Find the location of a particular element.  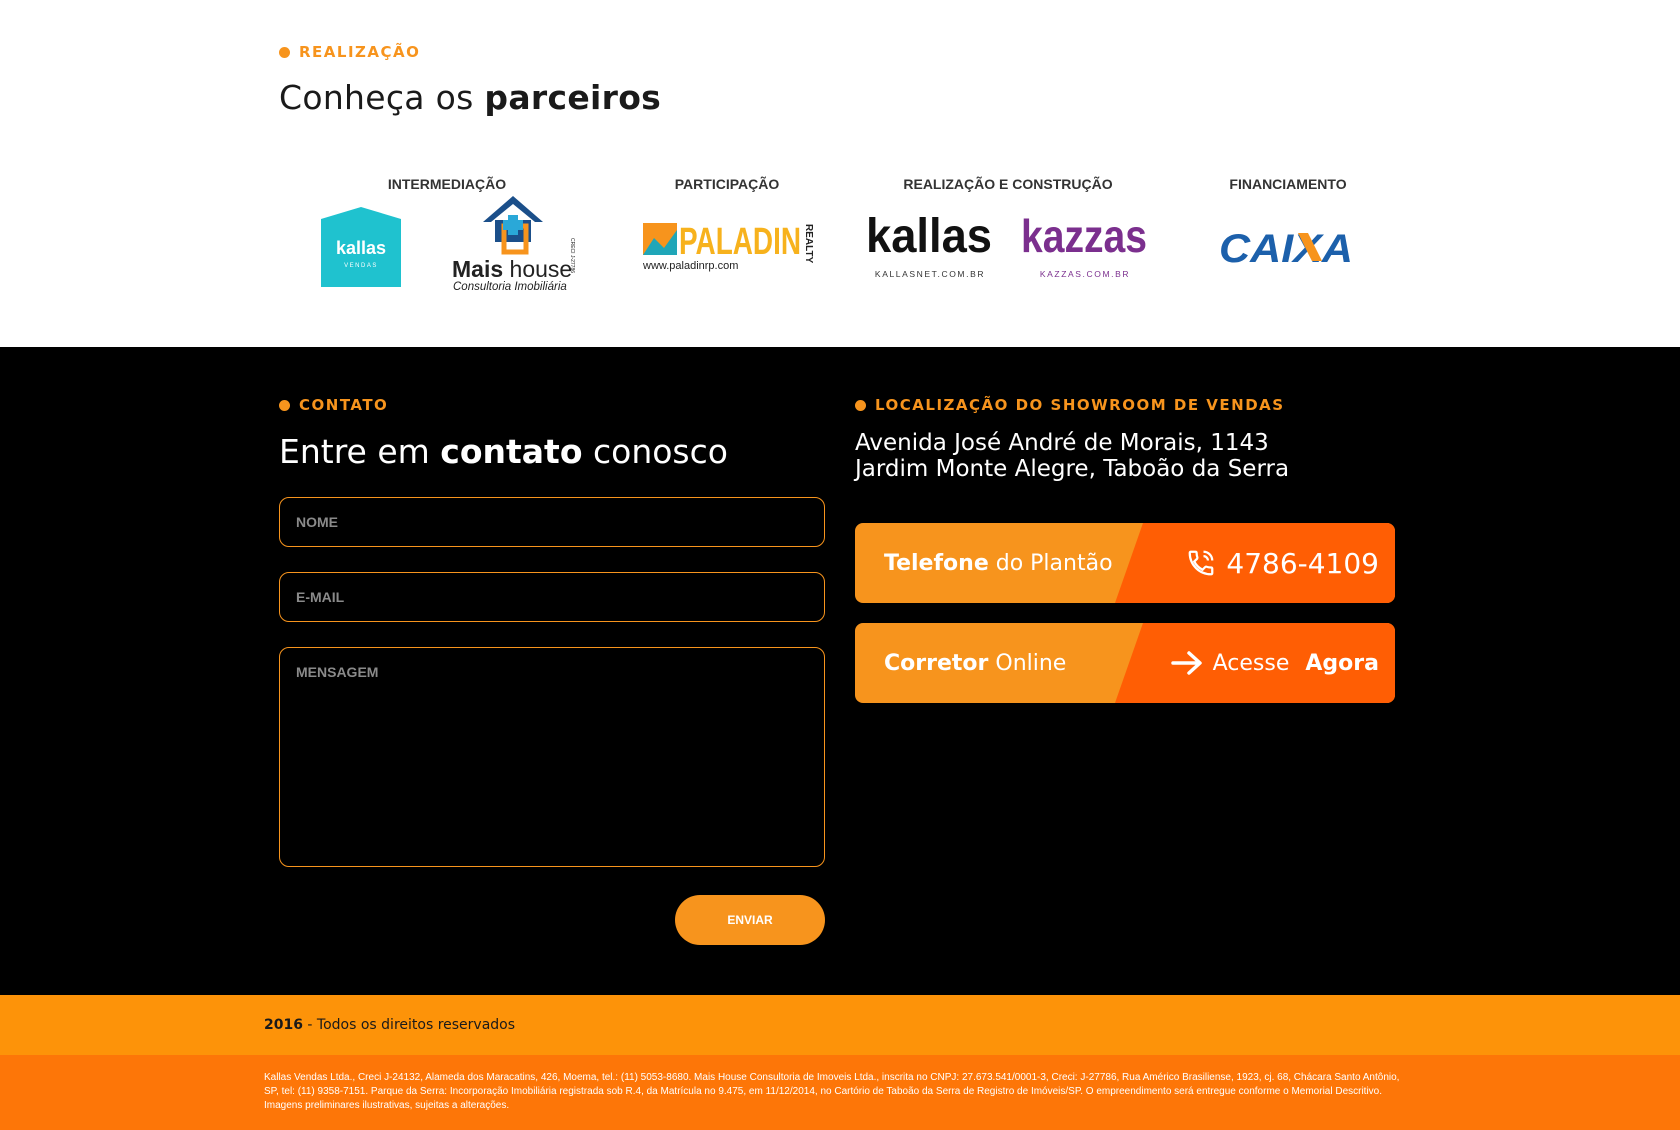

kallas-logo: kallas KALLASNET.COM.BR is located at coordinates (931, 248).